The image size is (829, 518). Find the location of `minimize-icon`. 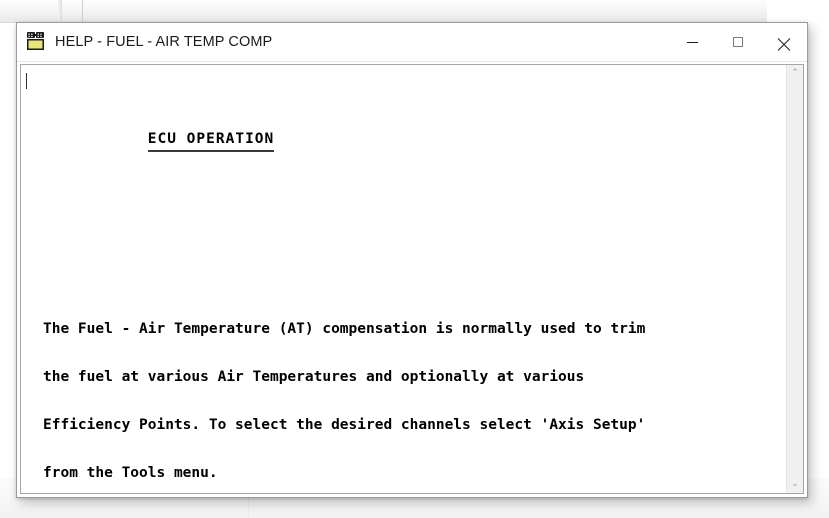

minimize-icon is located at coordinates (692, 42).